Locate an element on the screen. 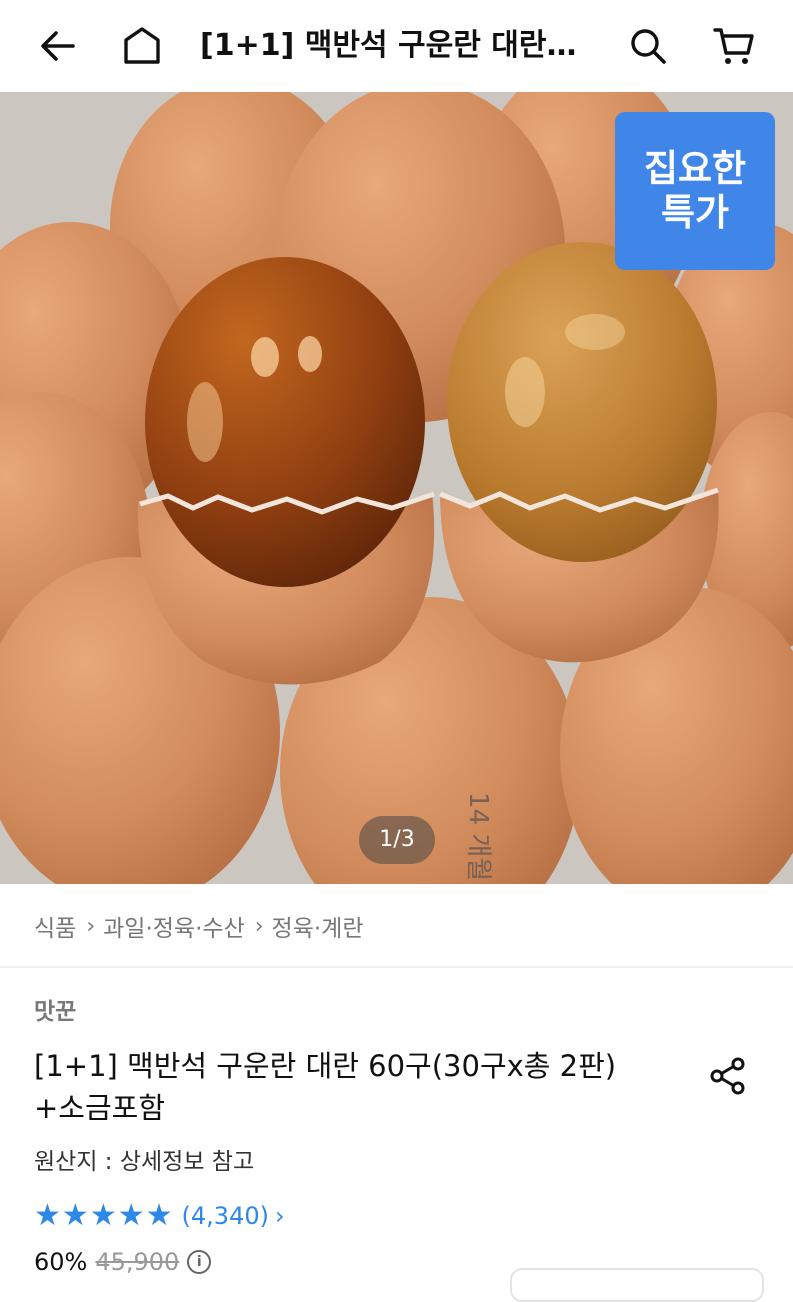  badge-line-2: 특가 is located at coordinates (695, 212).